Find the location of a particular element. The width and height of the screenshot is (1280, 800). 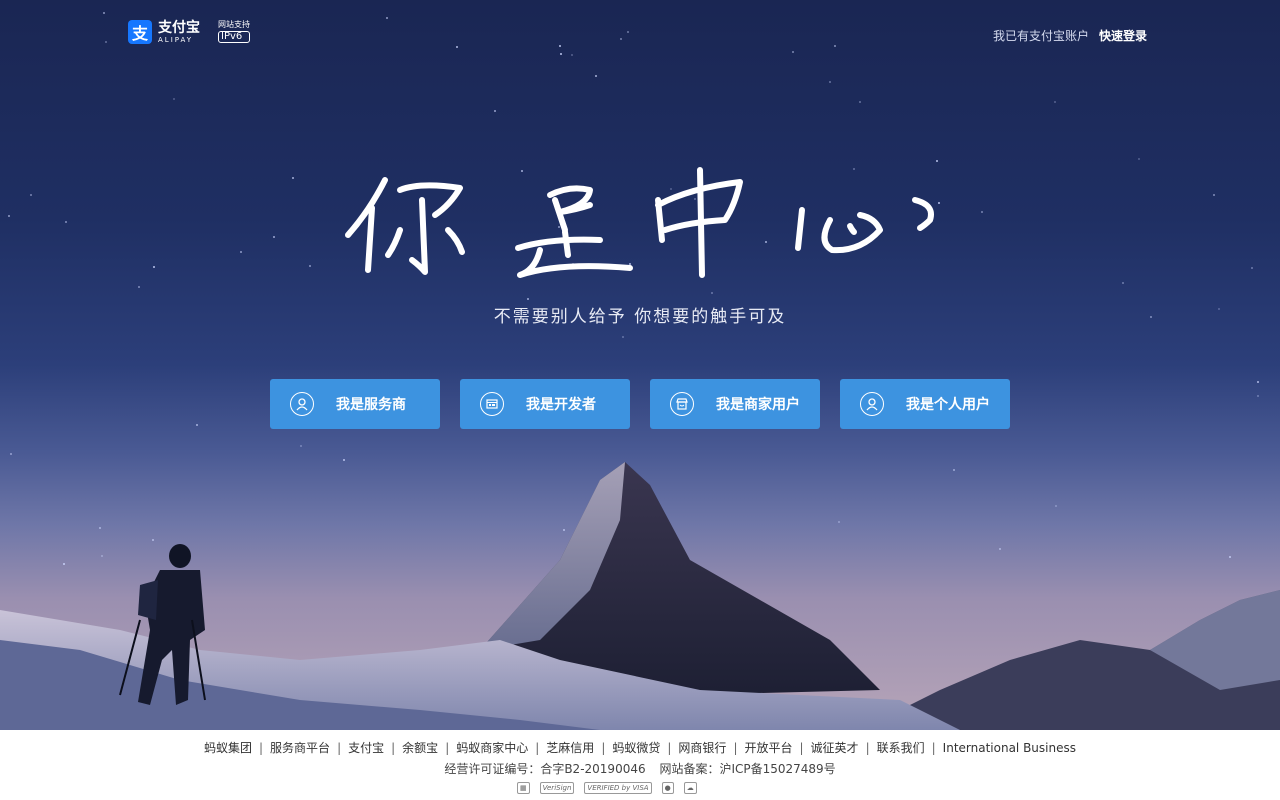

trust-badges: ▦ VeriSign VERIFIED by VISA ● ☁ is located at coordinates (607, 788).